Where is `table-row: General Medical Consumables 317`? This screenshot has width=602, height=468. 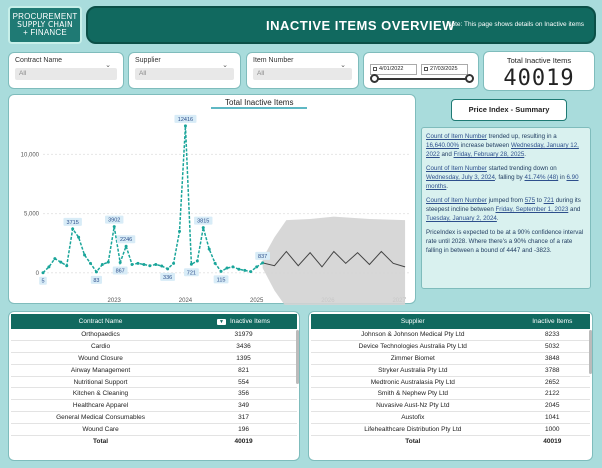 table-row: General Medical Consumables 317 is located at coordinates (154, 417).